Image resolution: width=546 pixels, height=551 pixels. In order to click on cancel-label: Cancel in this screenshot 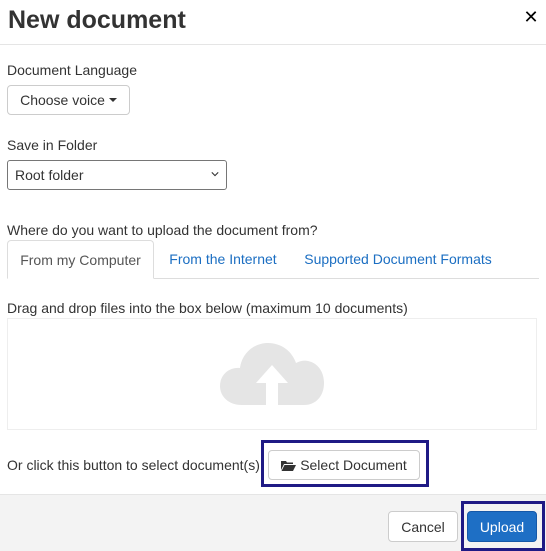, I will do `click(423, 526)`.